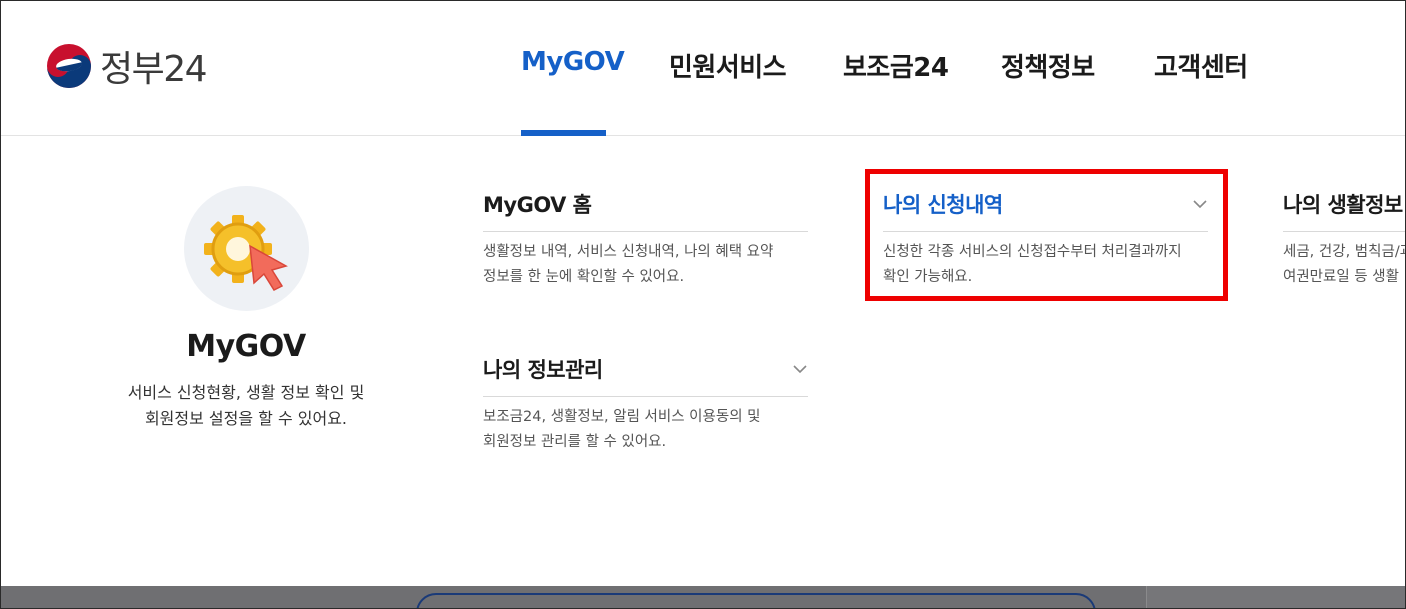 The height and width of the screenshot is (609, 1406). I want to click on menu-title: 나의 생활정보, so click(1343, 205).